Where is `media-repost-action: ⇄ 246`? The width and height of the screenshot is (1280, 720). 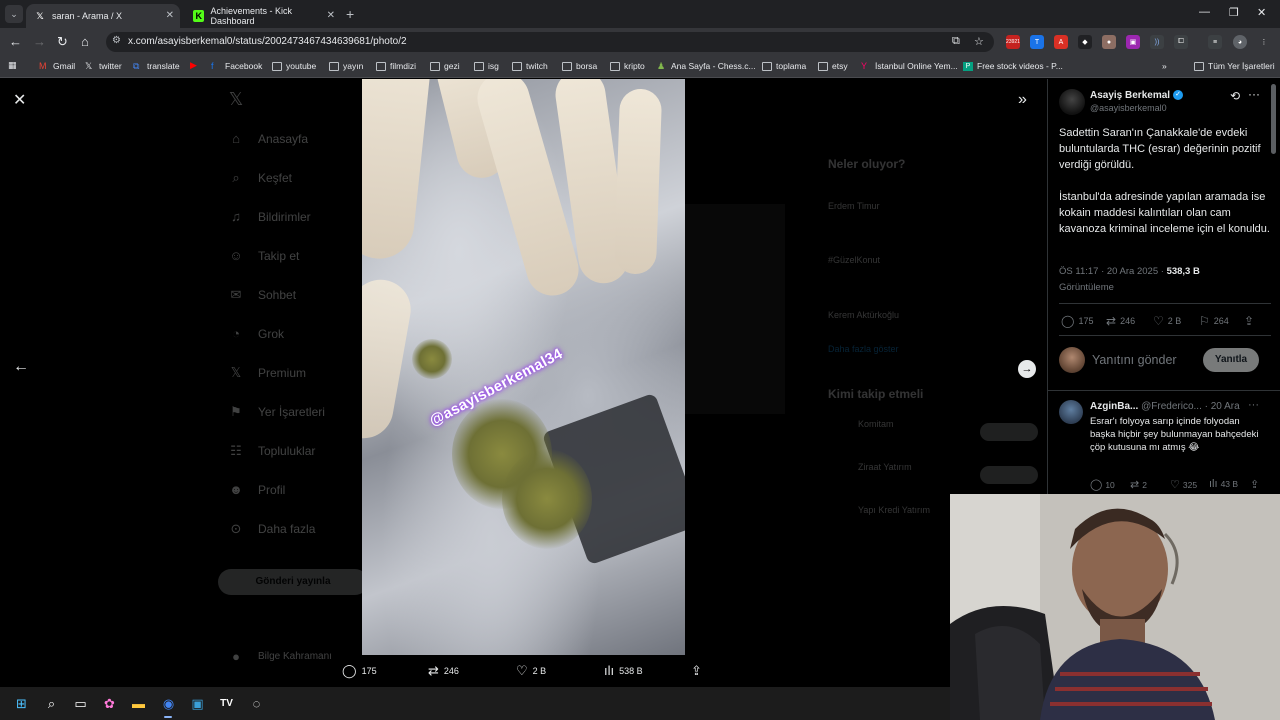 media-repost-action: ⇄ 246 is located at coordinates (443, 671).